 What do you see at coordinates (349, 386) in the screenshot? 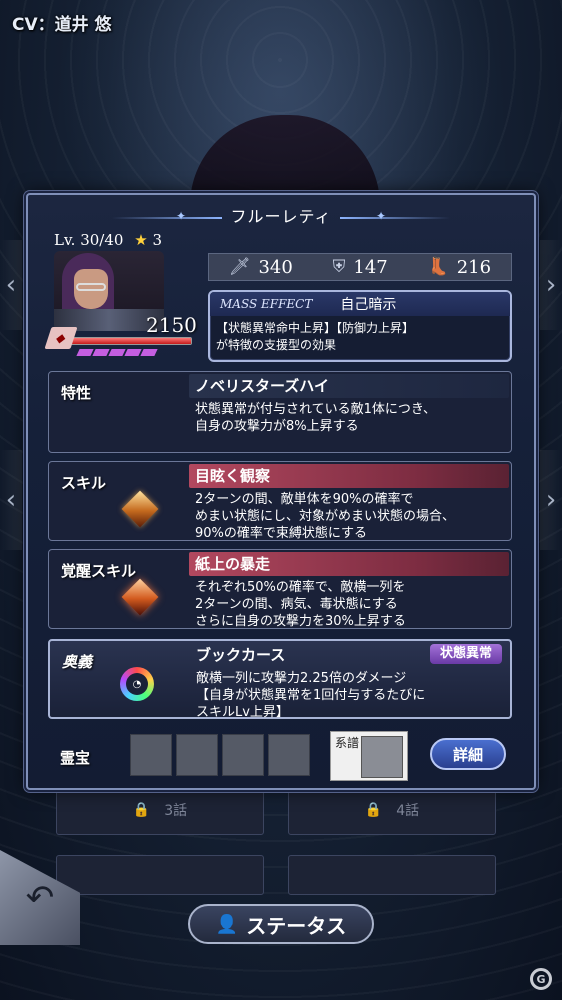
I see `trait-title: ノベリスターズハイ` at bounding box center [349, 386].